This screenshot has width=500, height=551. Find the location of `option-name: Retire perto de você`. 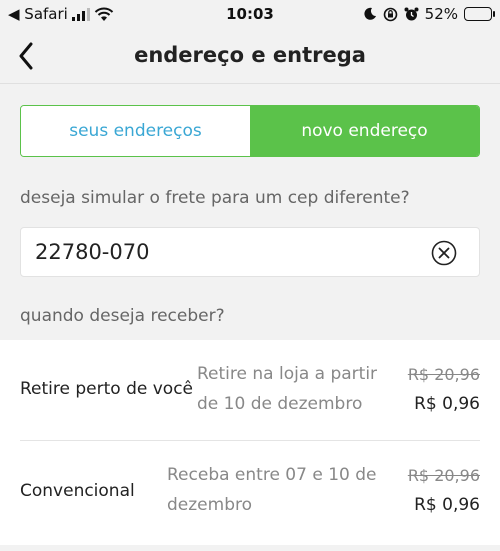

option-name: Retire perto de você is located at coordinates (107, 389).